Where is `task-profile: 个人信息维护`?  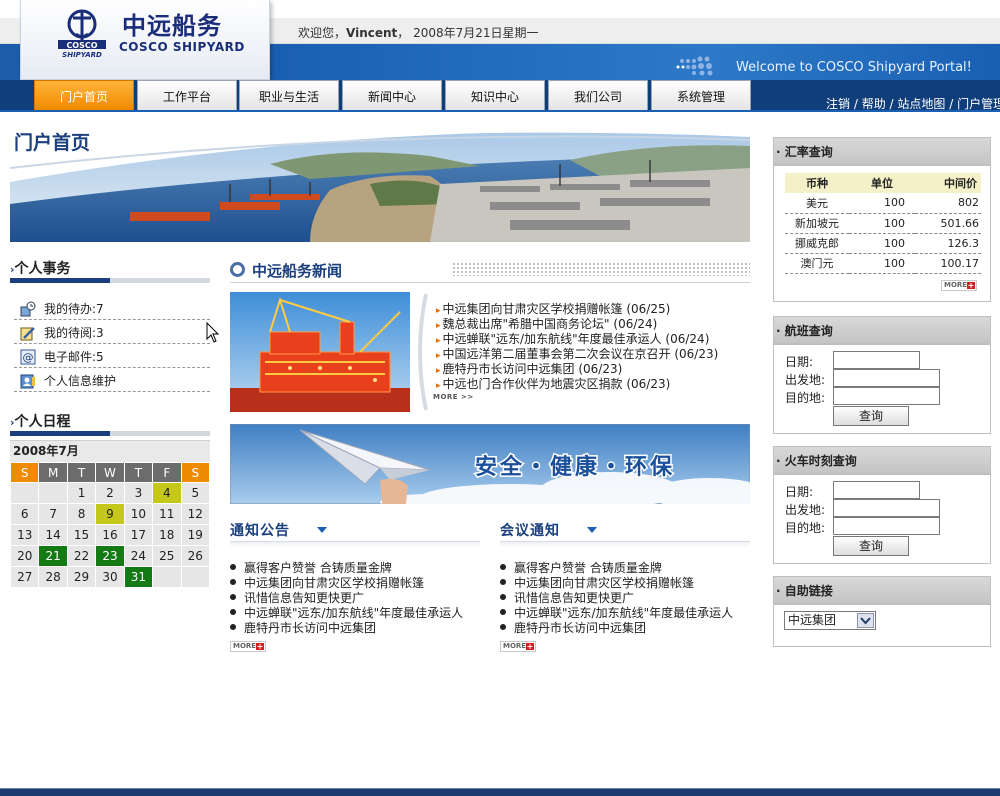
task-profile: 个人信息维护 is located at coordinates (112, 381).